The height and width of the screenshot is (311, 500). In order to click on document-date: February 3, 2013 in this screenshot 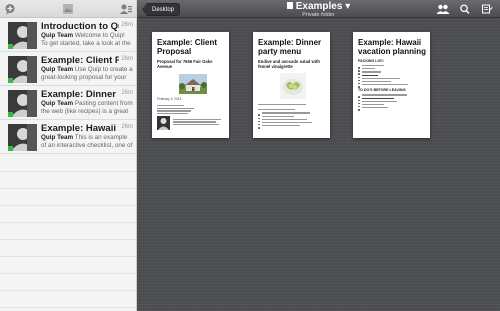, I will do `click(169, 99)`.